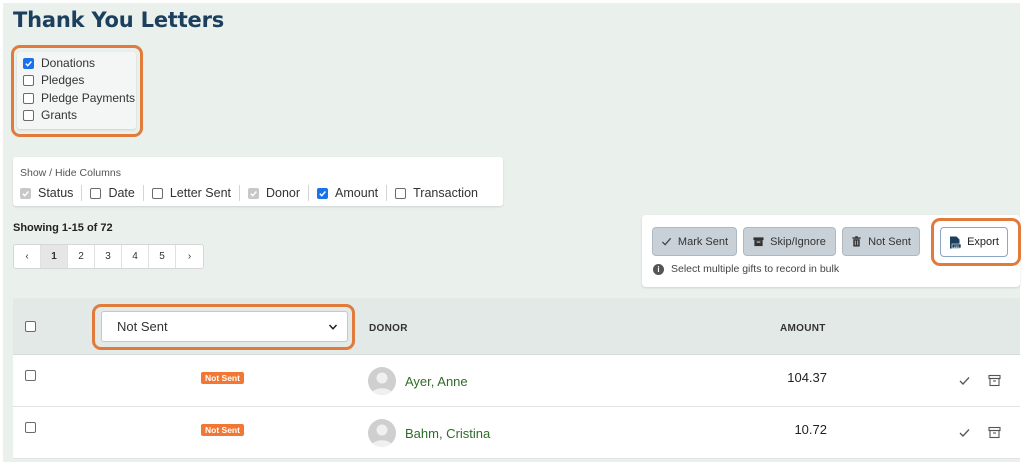 Image resolution: width=1029 pixels, height=462 pixels. What do you see at coordinates (157, 193) in the screenshot?
I see `checkbox-letter-sent` at bounding box center [157, 193].